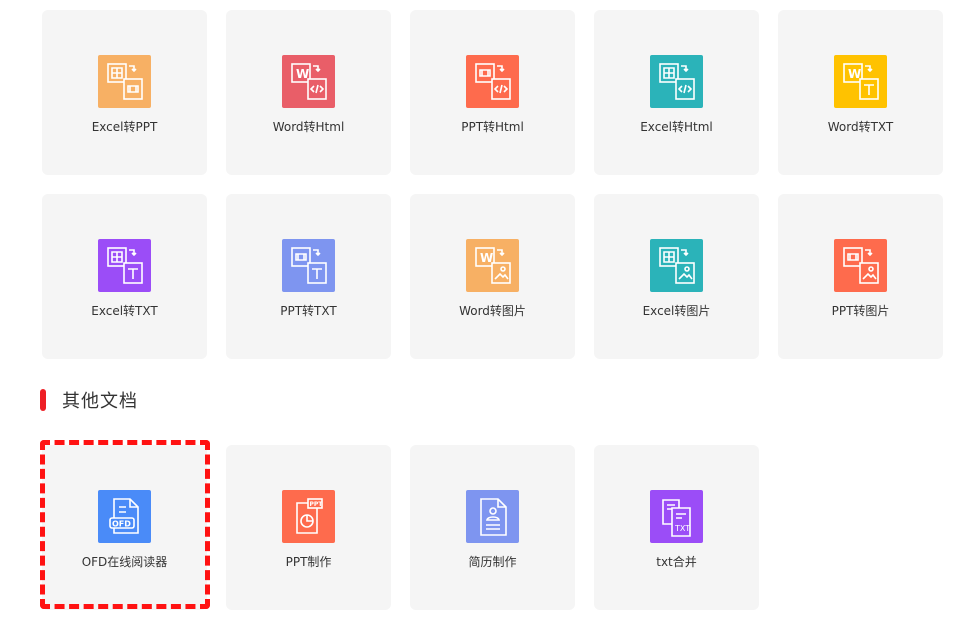  Describe the element at coordinates (308, 127) in the screenshot. I see `card-label: Word转Html` at that location.